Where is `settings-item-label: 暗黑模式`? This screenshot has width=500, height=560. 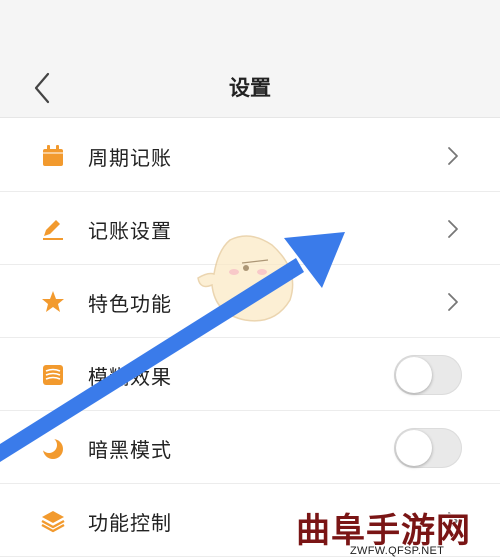
settings-item-label: 暗黑模式 is located at coordinates (130, 450).